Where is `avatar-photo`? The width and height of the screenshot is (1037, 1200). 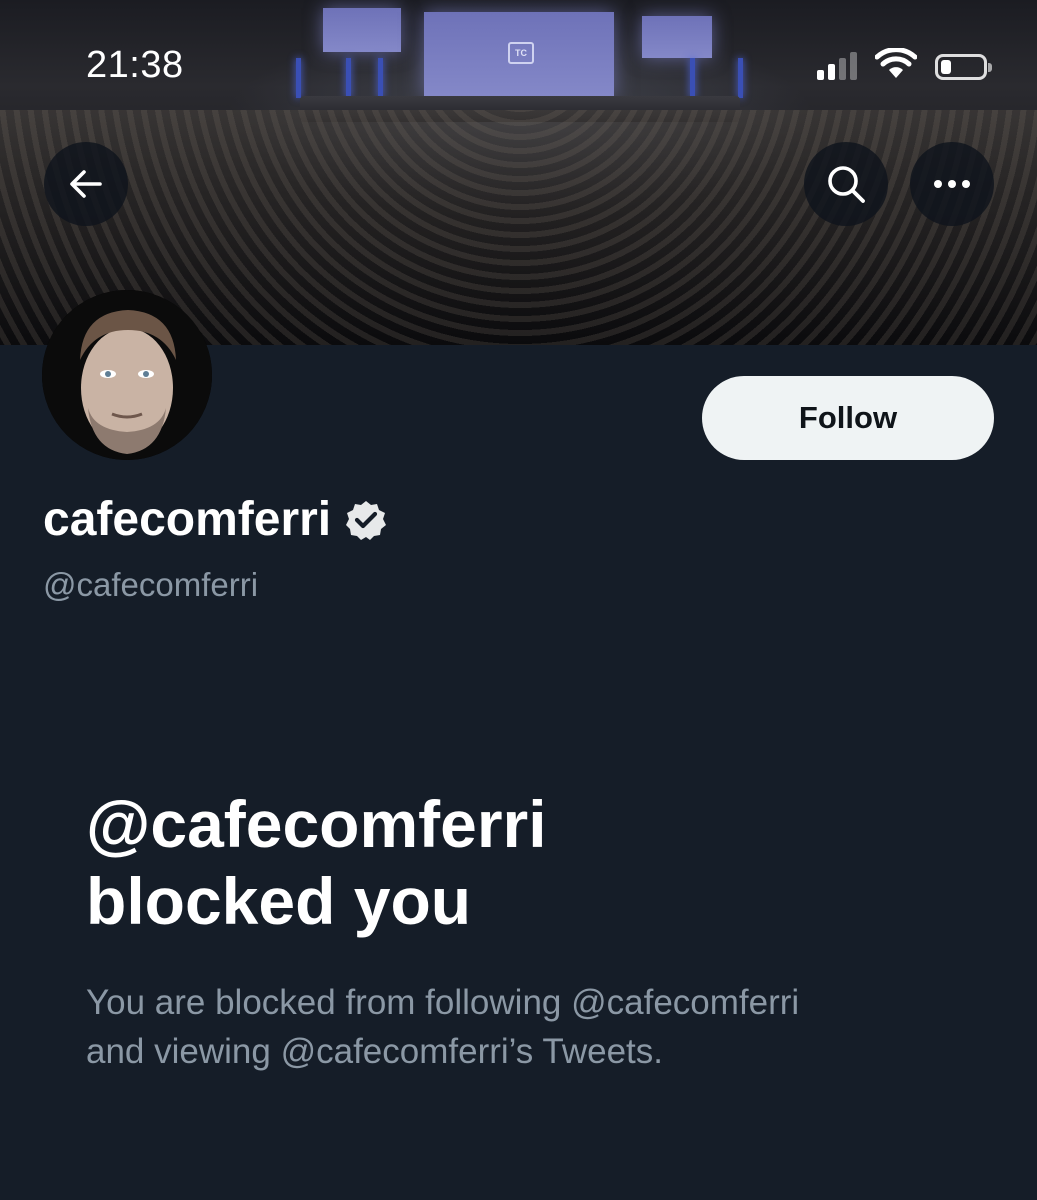
avatar-photo is located at coordinates (127, 375).